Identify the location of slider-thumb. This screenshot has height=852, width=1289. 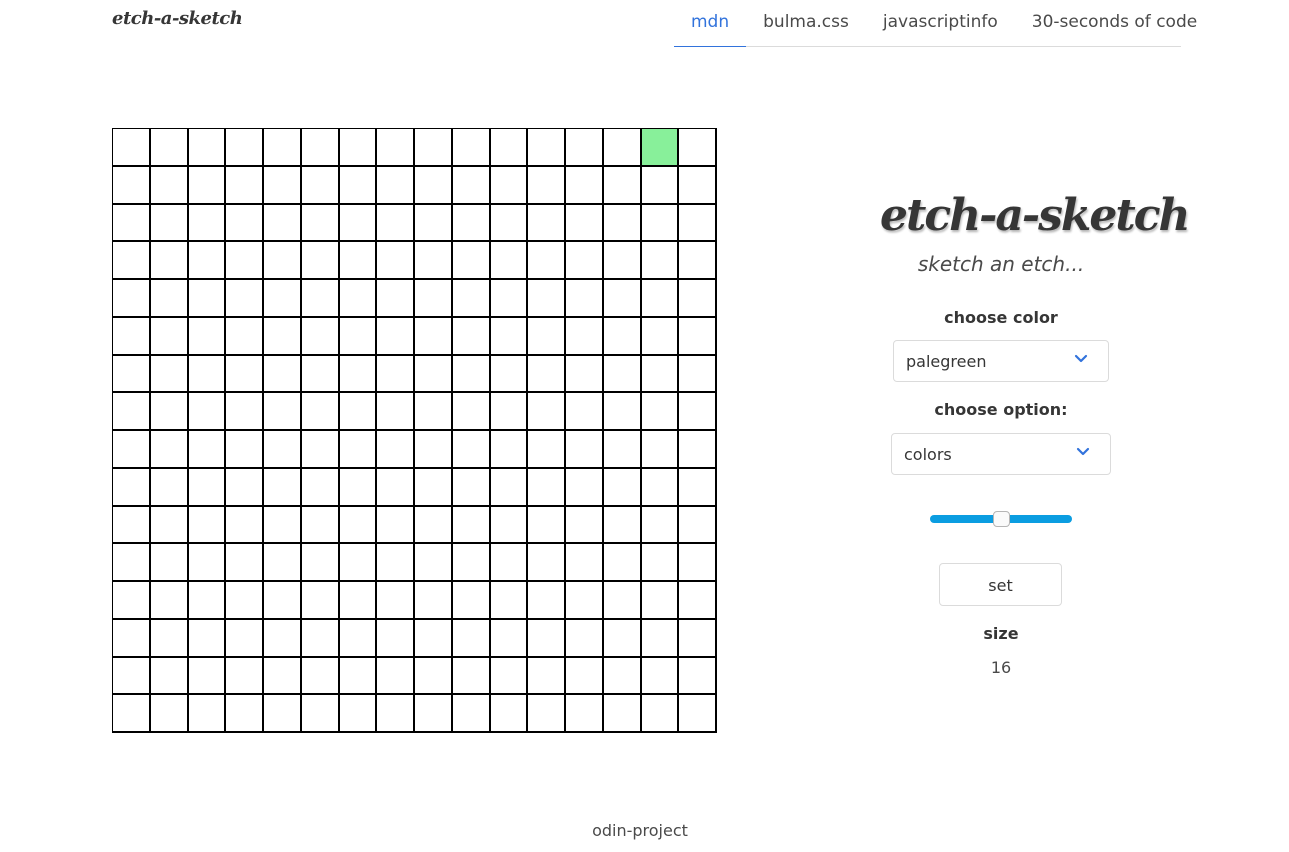
(1001, 519).